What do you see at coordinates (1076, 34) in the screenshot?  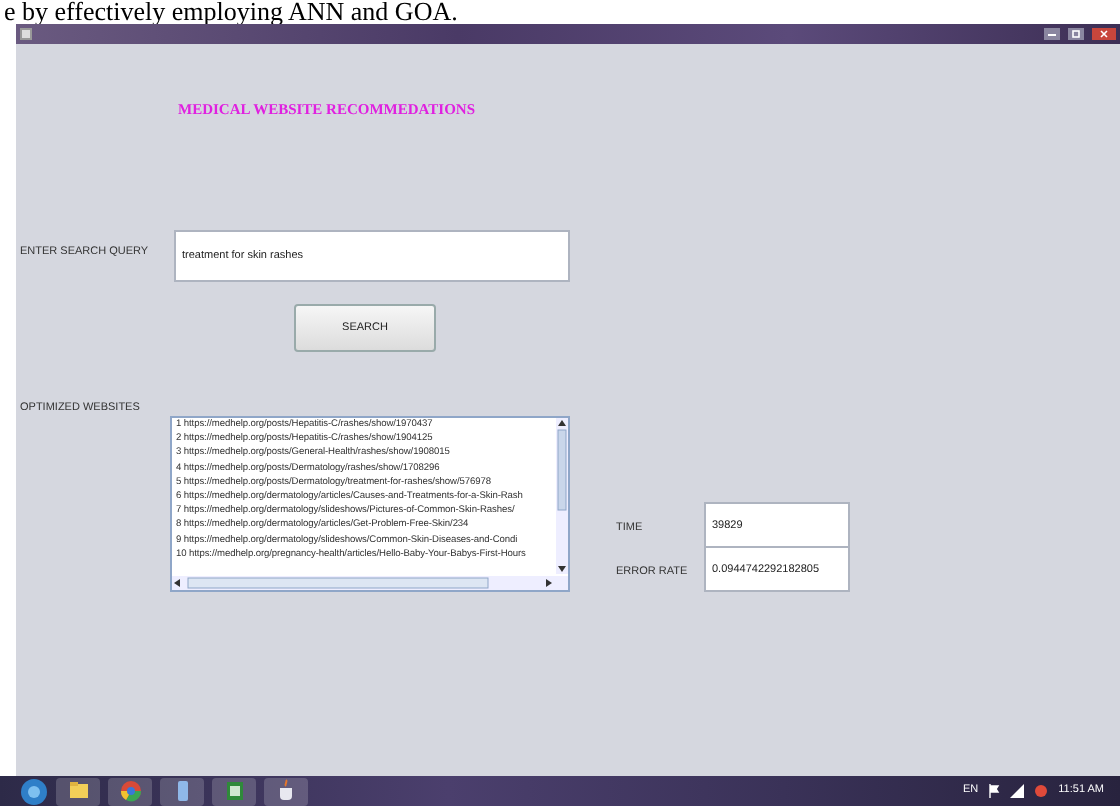 I see `maximize-icon` at bounding box center [1076, 34].